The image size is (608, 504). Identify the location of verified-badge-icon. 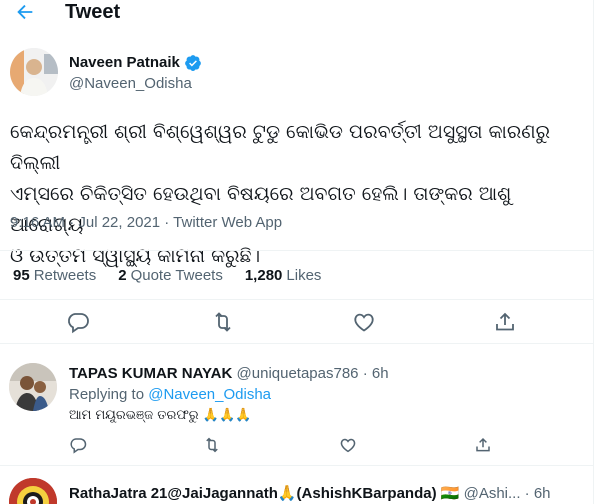
(193, 63).